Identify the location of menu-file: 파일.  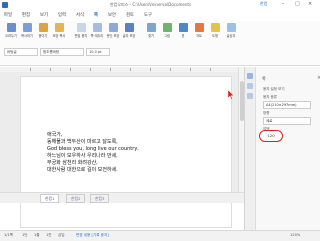
(8, 15).